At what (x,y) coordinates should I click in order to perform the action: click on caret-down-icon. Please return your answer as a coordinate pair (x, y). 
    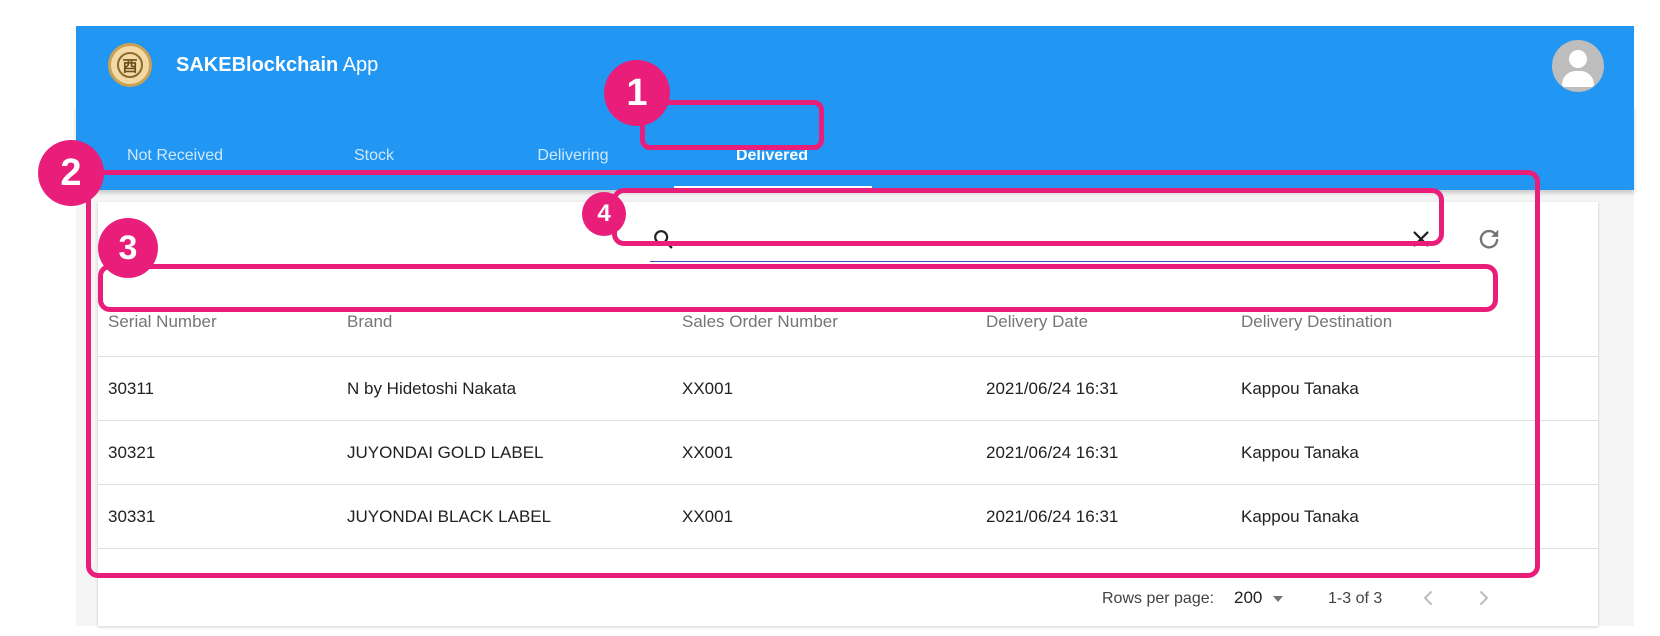
    Looking at the image, I should click on (1278, 599).